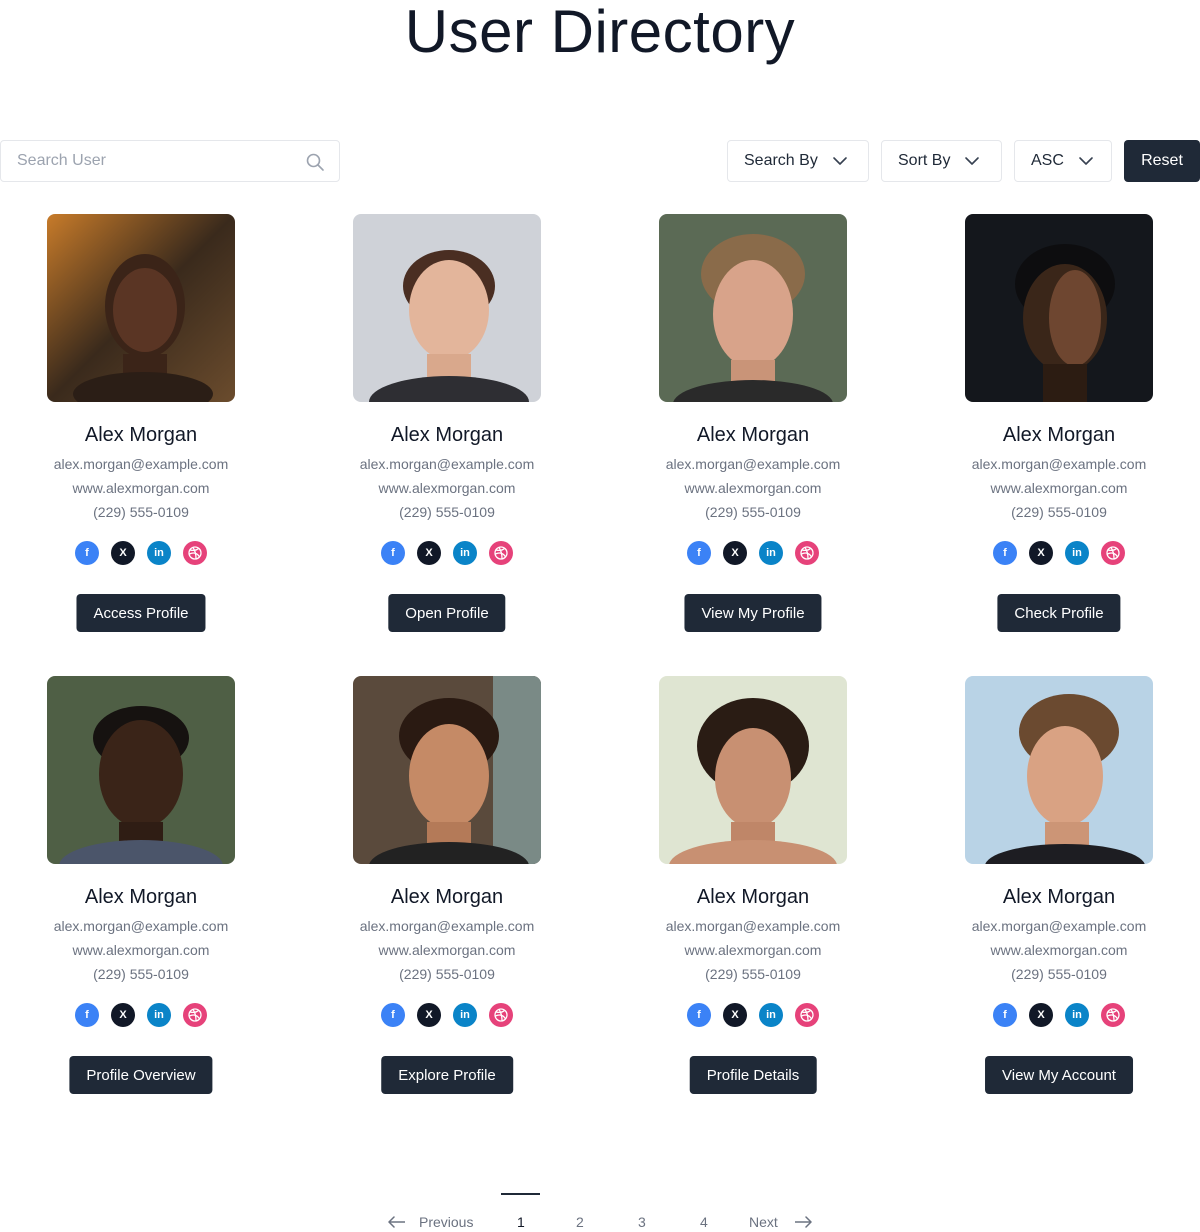 The height and width of the screenshot is (1232, 1200). What do you see at coordinates (1059, 613) in the screenshot?
I see `profile-button: Check Profile` at bounding box center [1059, 613].